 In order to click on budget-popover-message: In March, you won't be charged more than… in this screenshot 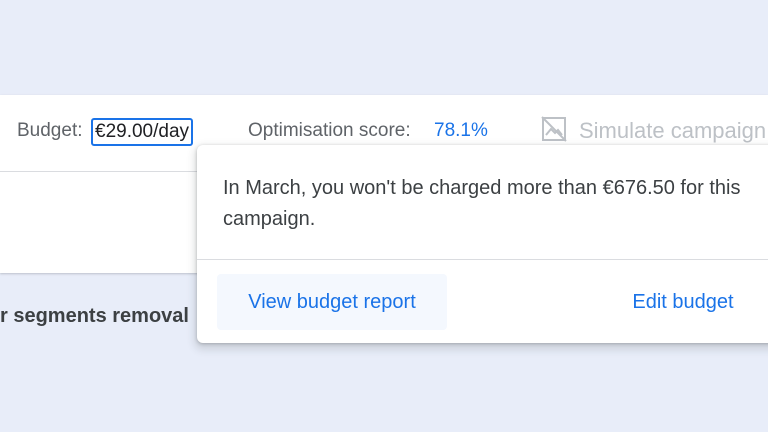, I will do `click(482, 203)`.